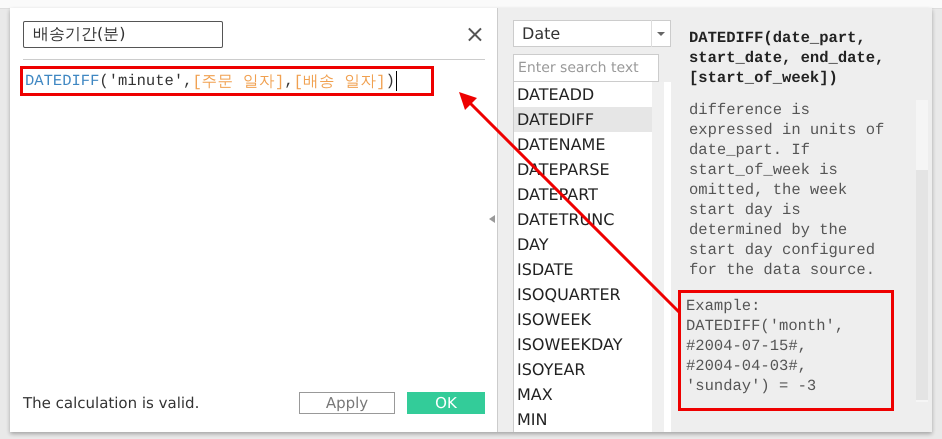 The height and width of the screenshot is (439, 942). I want to click on function-list-item: DATEDIFF, so click(583, 119).